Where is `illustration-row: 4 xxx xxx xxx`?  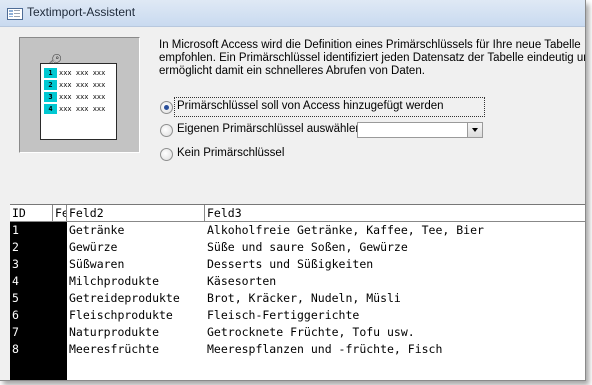
illustration-row: 4 xxx xxx xxx is located at coordinates (78, 109).